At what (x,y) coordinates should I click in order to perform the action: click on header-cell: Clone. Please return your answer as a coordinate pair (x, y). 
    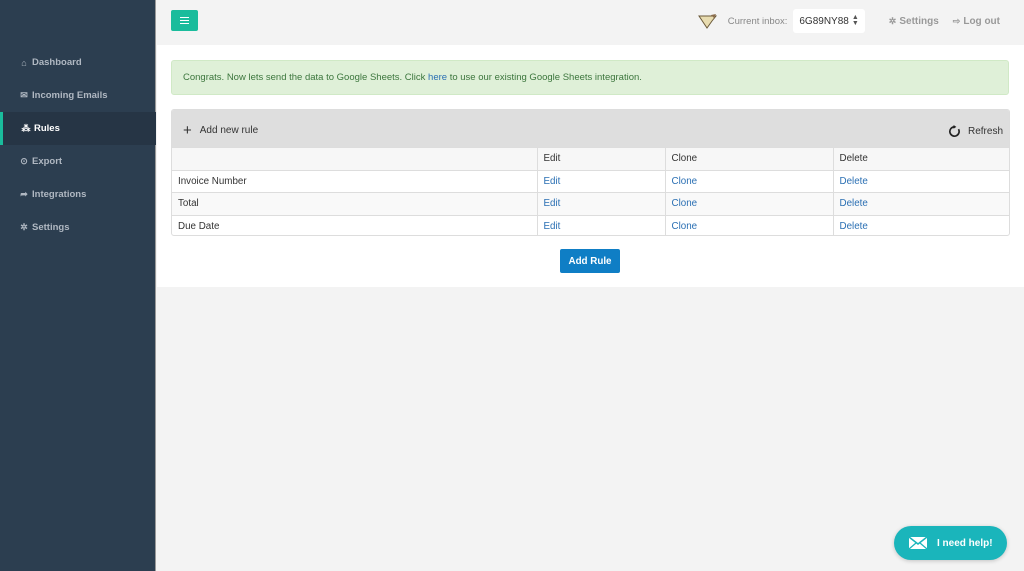
    Looking at the image, I should click on (748, 158).